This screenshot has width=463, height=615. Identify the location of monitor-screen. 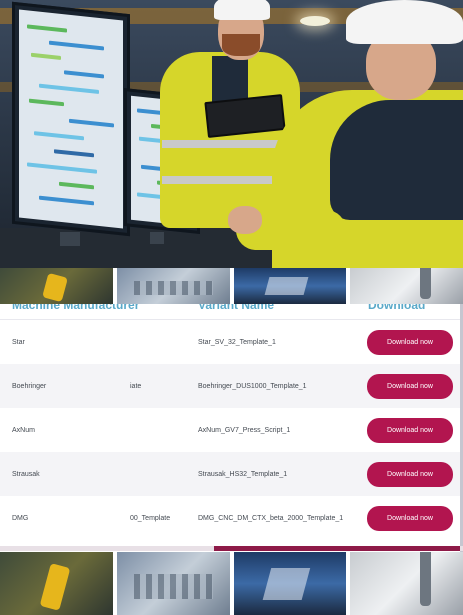
(71, 119).